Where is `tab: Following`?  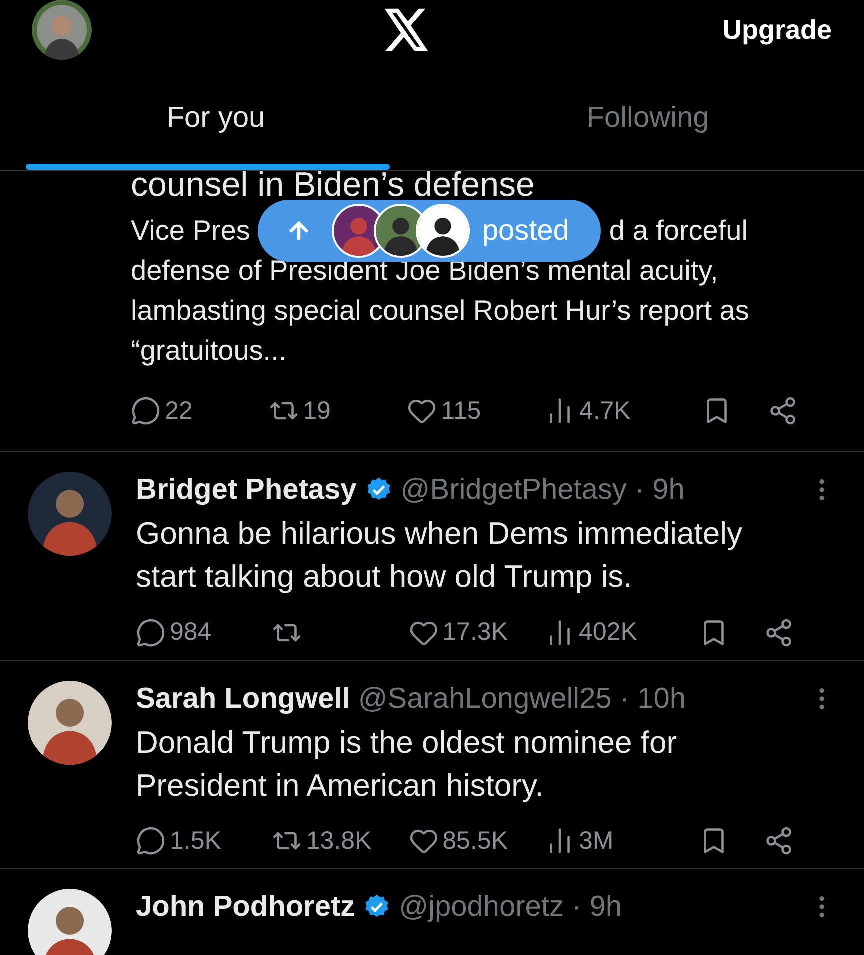
tab: Following is located at coordinates (648, 119).